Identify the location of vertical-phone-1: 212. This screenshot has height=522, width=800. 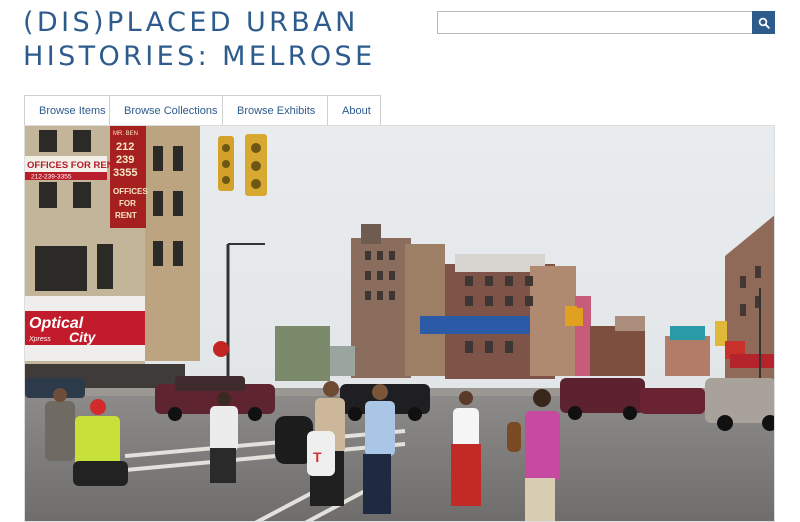
(125, 147).